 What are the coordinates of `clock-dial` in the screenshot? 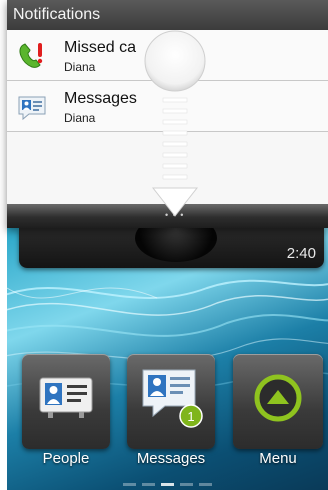 It's located at (176, 245).